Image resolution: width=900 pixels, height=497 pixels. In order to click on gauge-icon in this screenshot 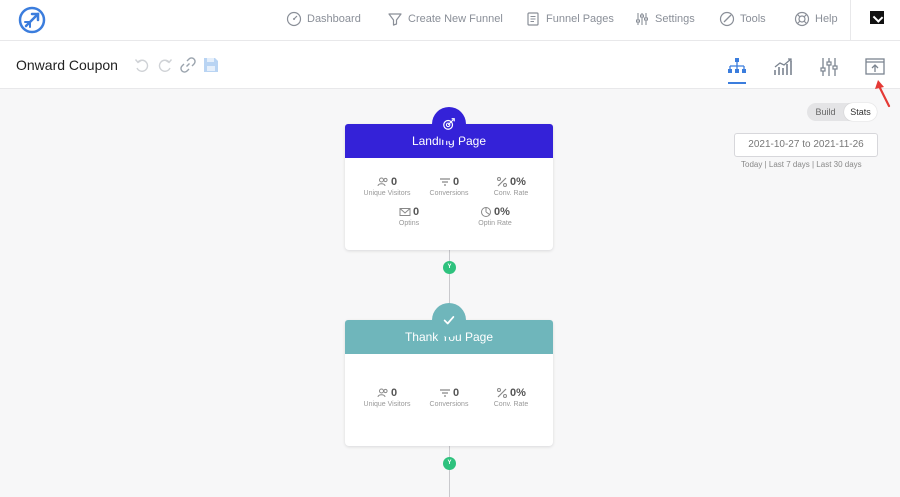, I will do `click(294, 19)`.